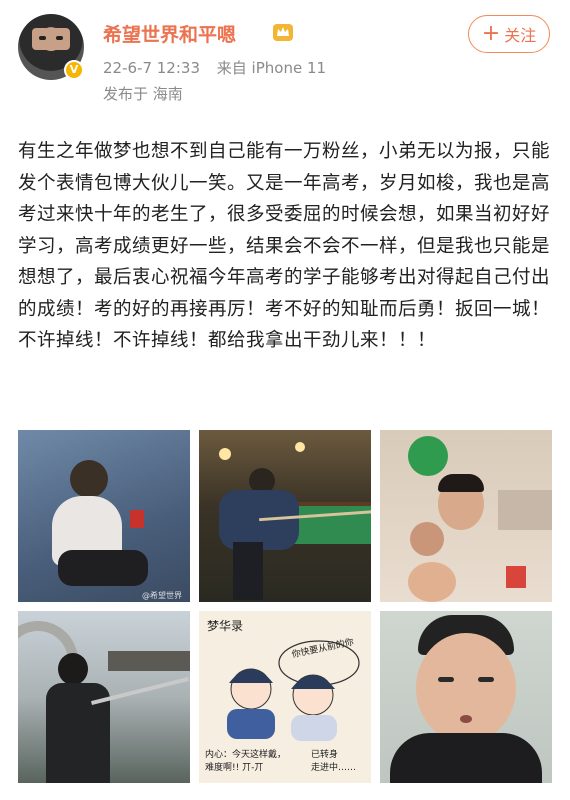 This screenshot has width=570, height=800. Describe the element at coordinates (74, 70) in the screenshot. I see `verified-badge-icon: V` at that location.